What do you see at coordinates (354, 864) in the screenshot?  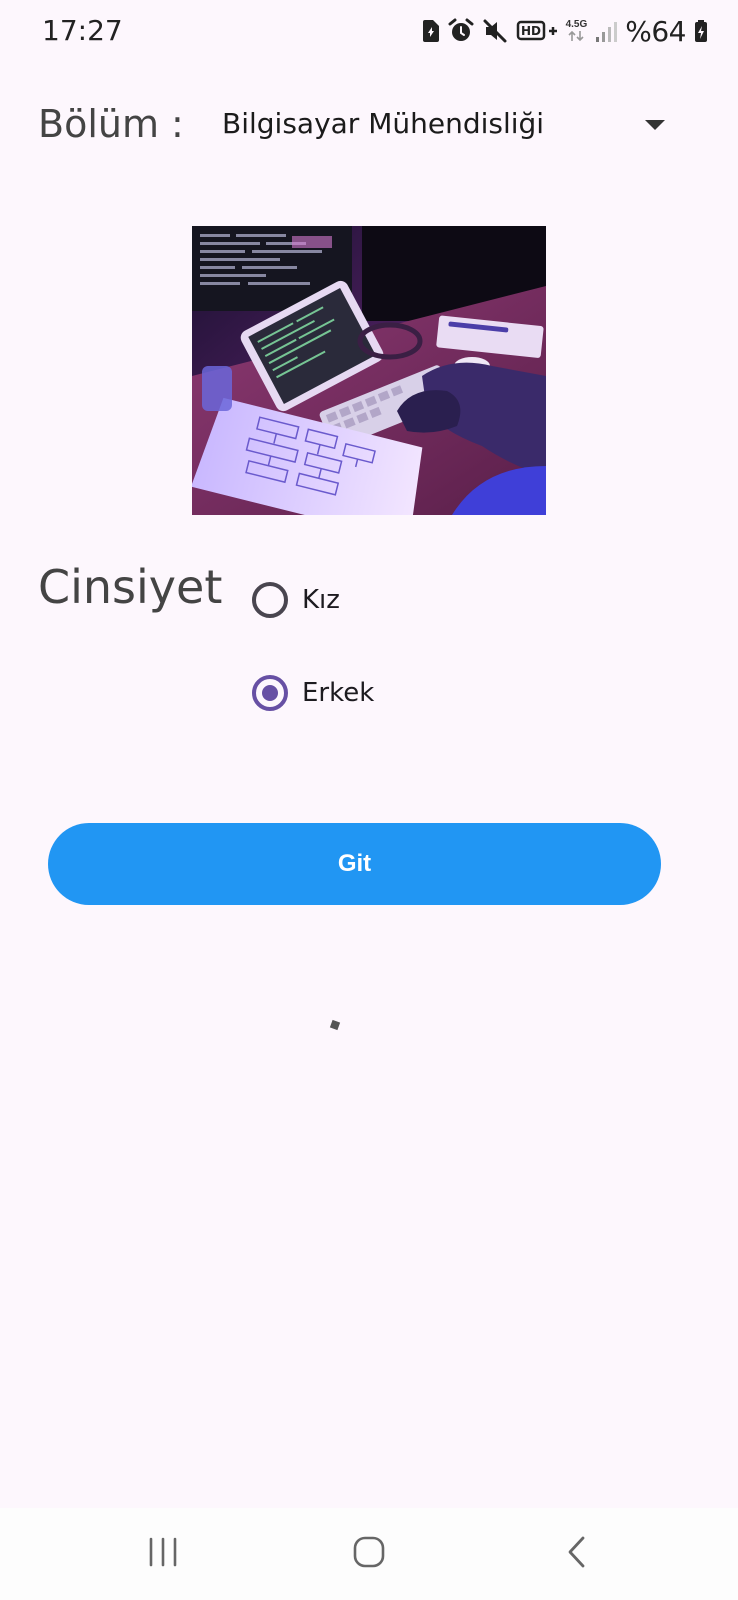 I see `git-button: Git` at bounding box center [354, 864].